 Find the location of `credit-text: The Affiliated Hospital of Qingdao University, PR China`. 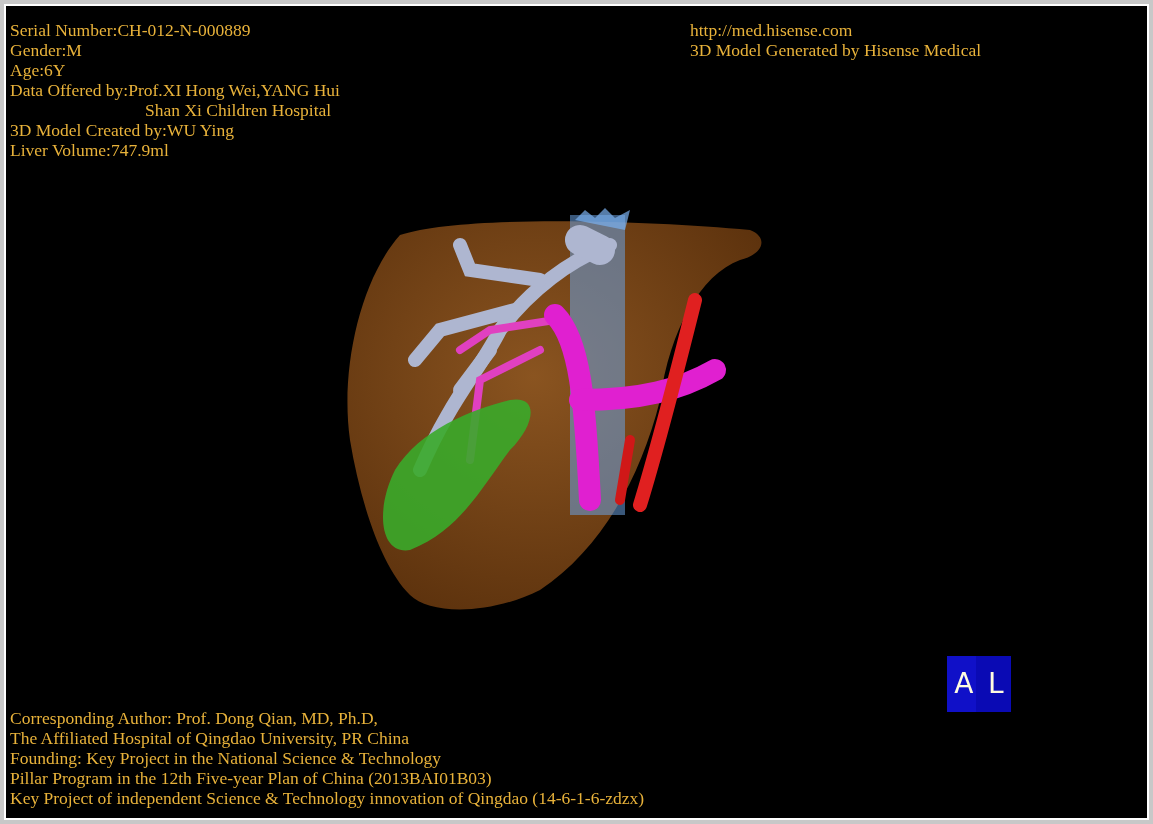

credit-text: The Affiliated Hospital of Qingdao University, PR China is located at coordinates (210, 738).